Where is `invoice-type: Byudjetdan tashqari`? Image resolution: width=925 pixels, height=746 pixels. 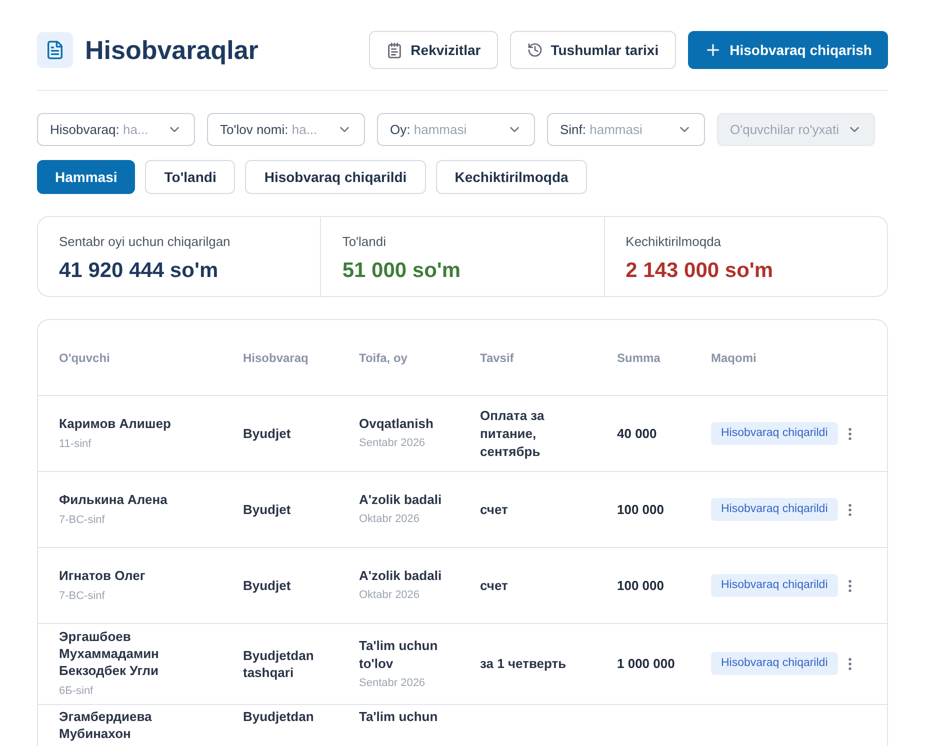 invoice-type: Byudjetdan tashqari is located at coordinates (279, 663).